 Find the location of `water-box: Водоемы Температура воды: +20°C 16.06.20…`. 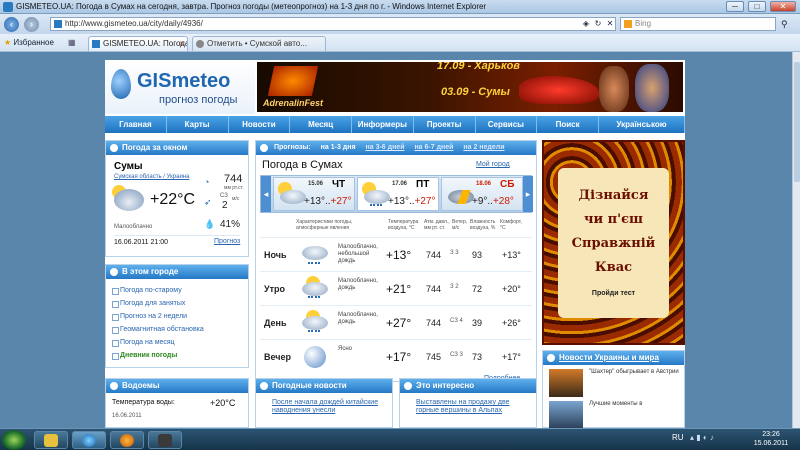

water-box: Водоемы Температура воды: +20°C 16.06.20… is located at coordinates (177, 403).